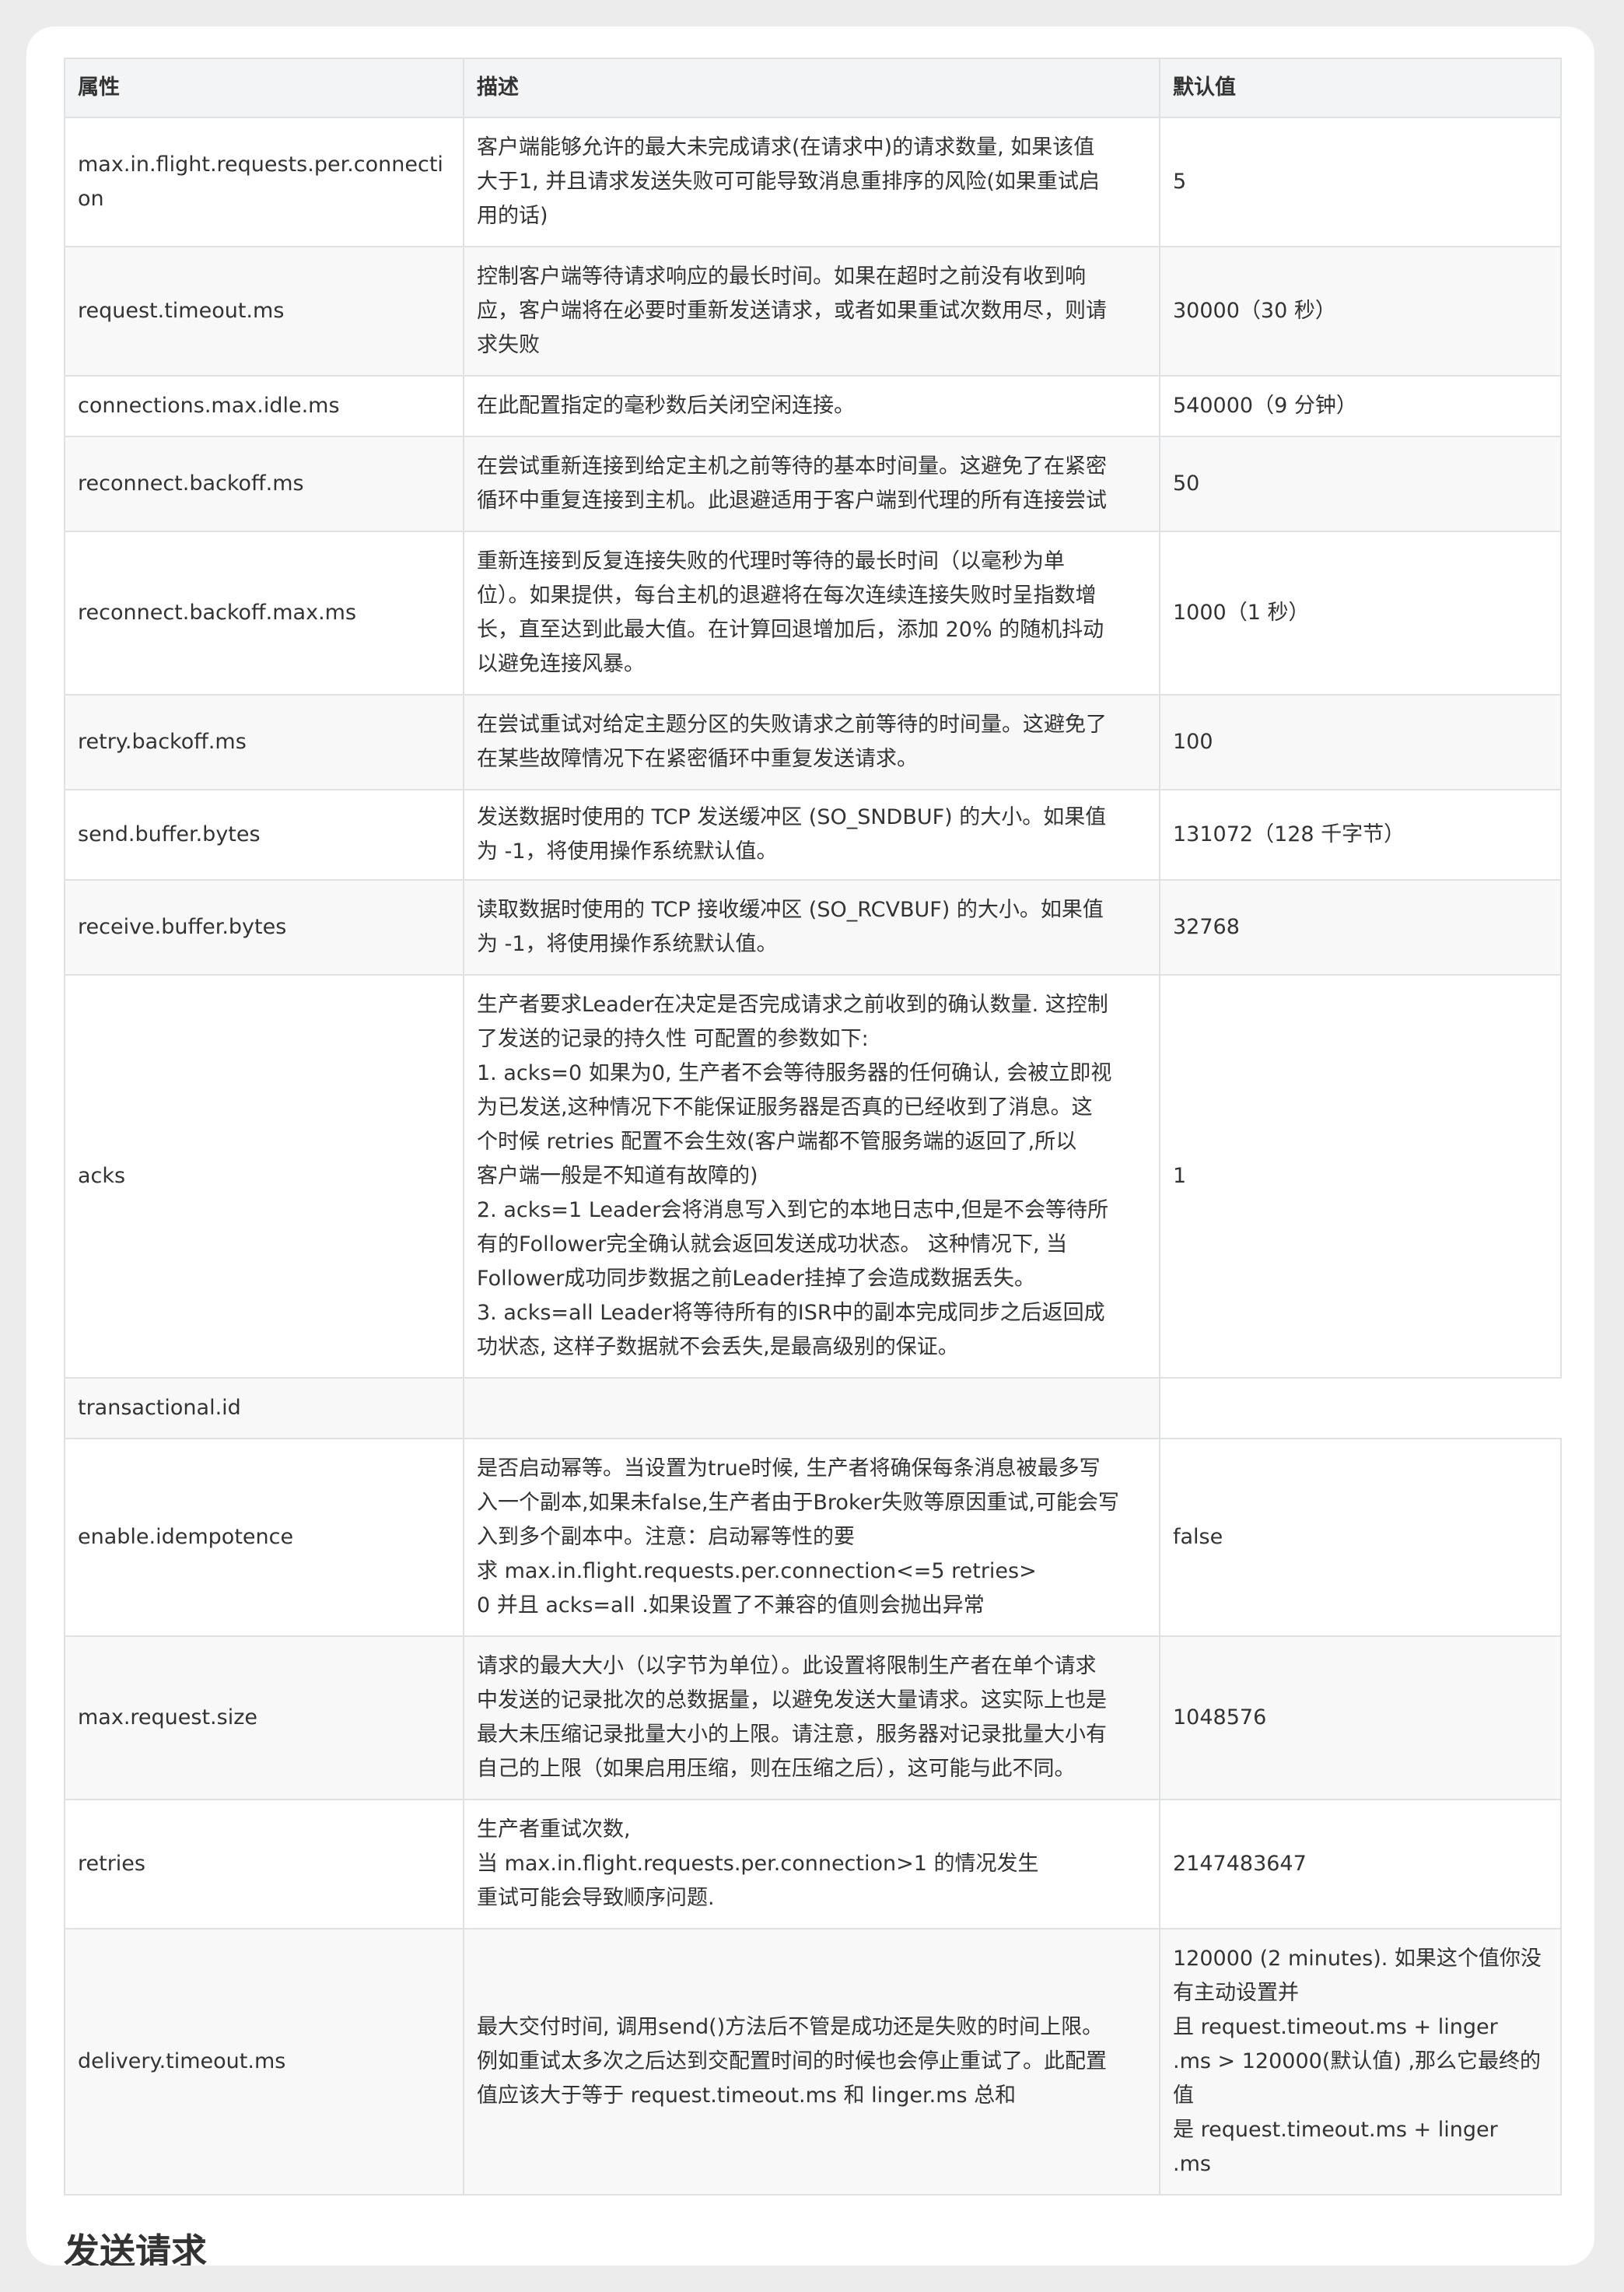 The height and width of the screenshot is (2292, 1624). What do you see at coordinates (1360, 1864) in the screenshot?
I see `cell-default: 2147483647` at bounding box center [1360, 1864].